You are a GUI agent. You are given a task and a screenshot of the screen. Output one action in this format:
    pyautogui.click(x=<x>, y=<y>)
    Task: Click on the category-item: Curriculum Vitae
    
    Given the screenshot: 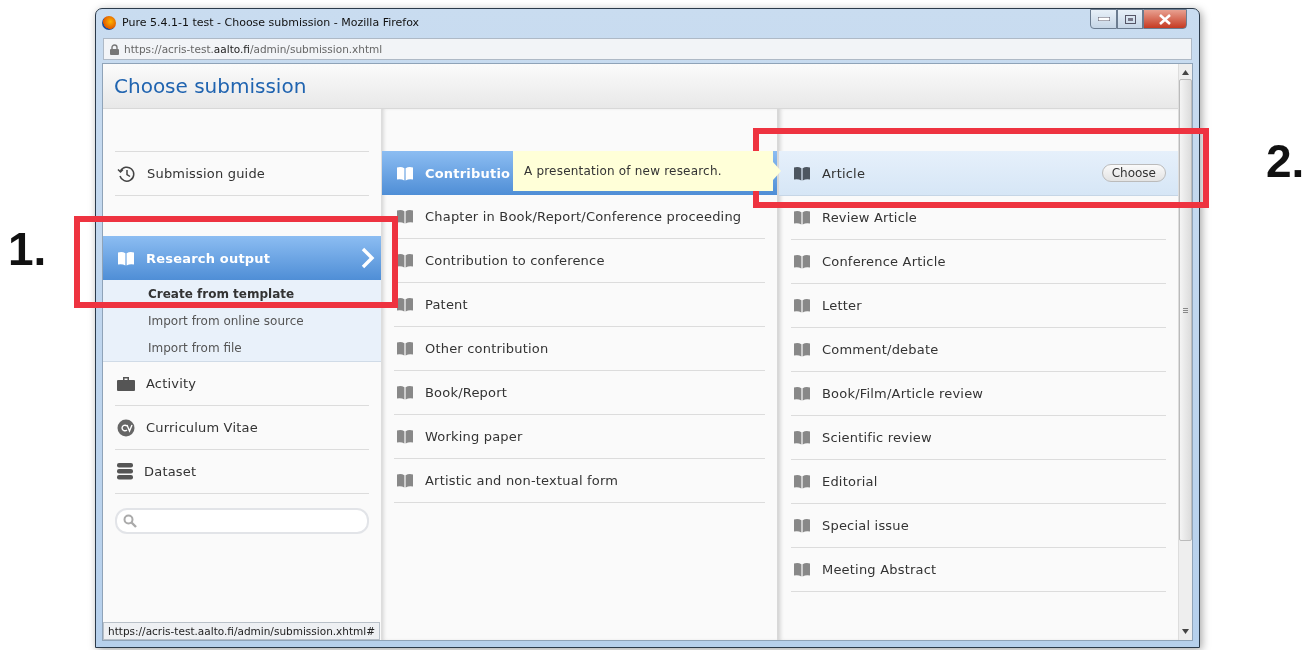 What is the action you would take?
    pyautogui.click(x=242, y=428)
    